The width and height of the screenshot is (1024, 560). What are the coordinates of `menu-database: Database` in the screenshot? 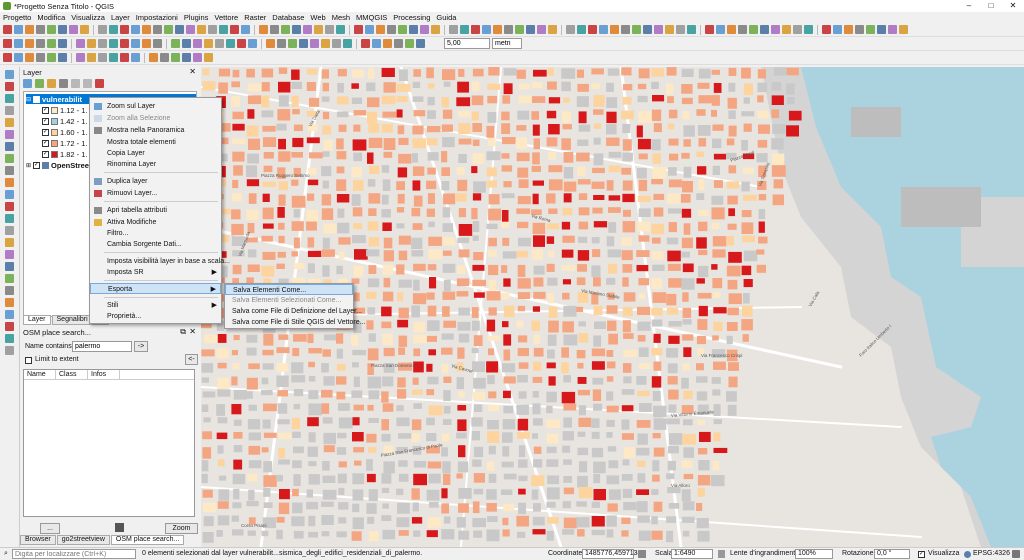 It's located at (288, 17).